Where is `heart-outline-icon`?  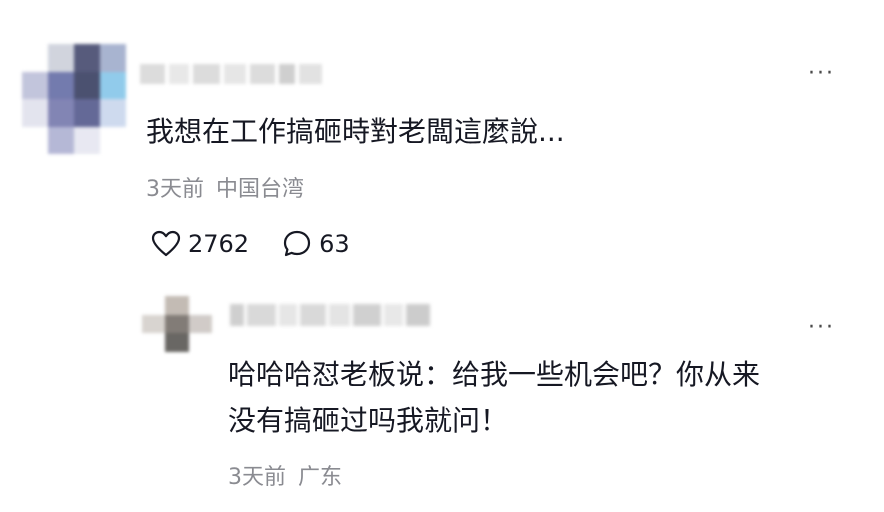
heart-outline-icon is located at coordinates (166, 244).